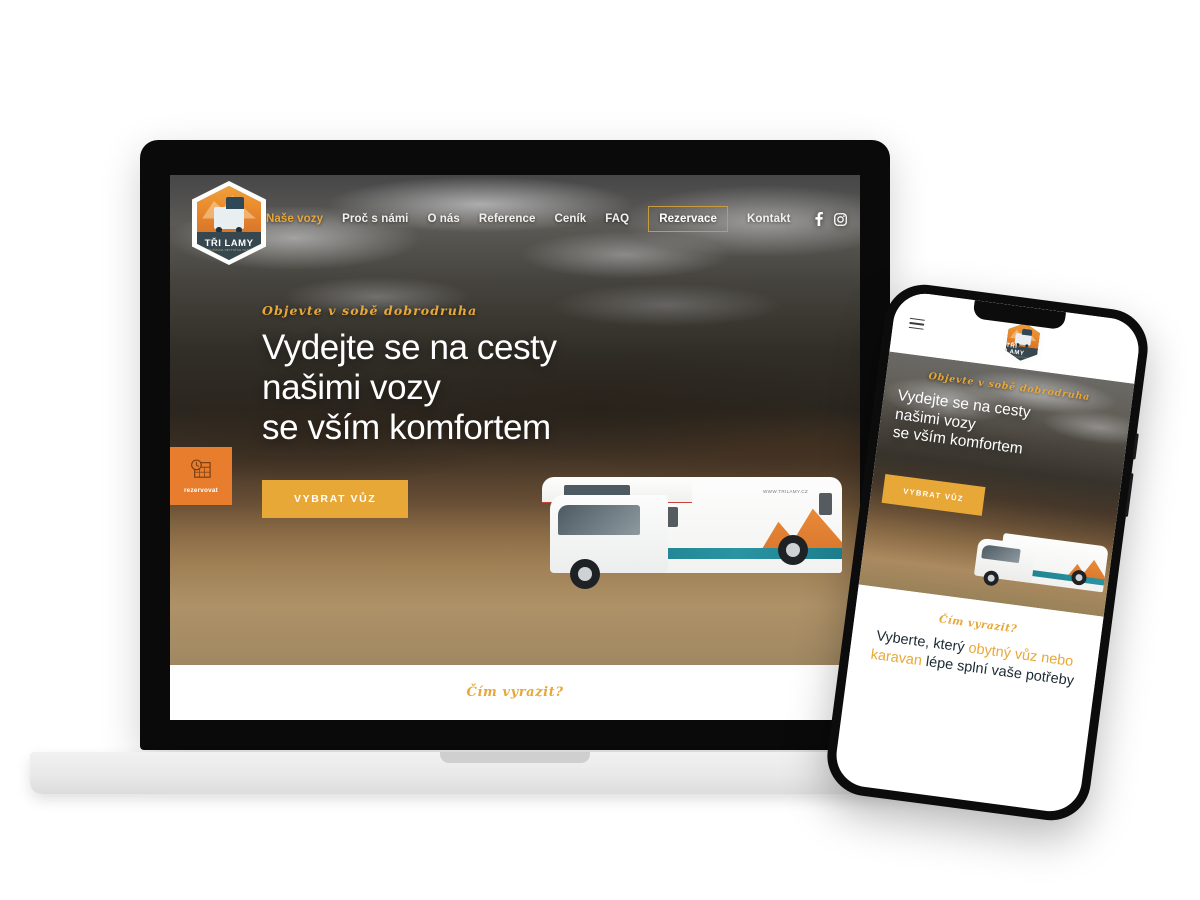  What do you see at coordinates (507, 219) in the screenshot?
I see `nav-item-reference: Reference` at bounding box center [507, 219].